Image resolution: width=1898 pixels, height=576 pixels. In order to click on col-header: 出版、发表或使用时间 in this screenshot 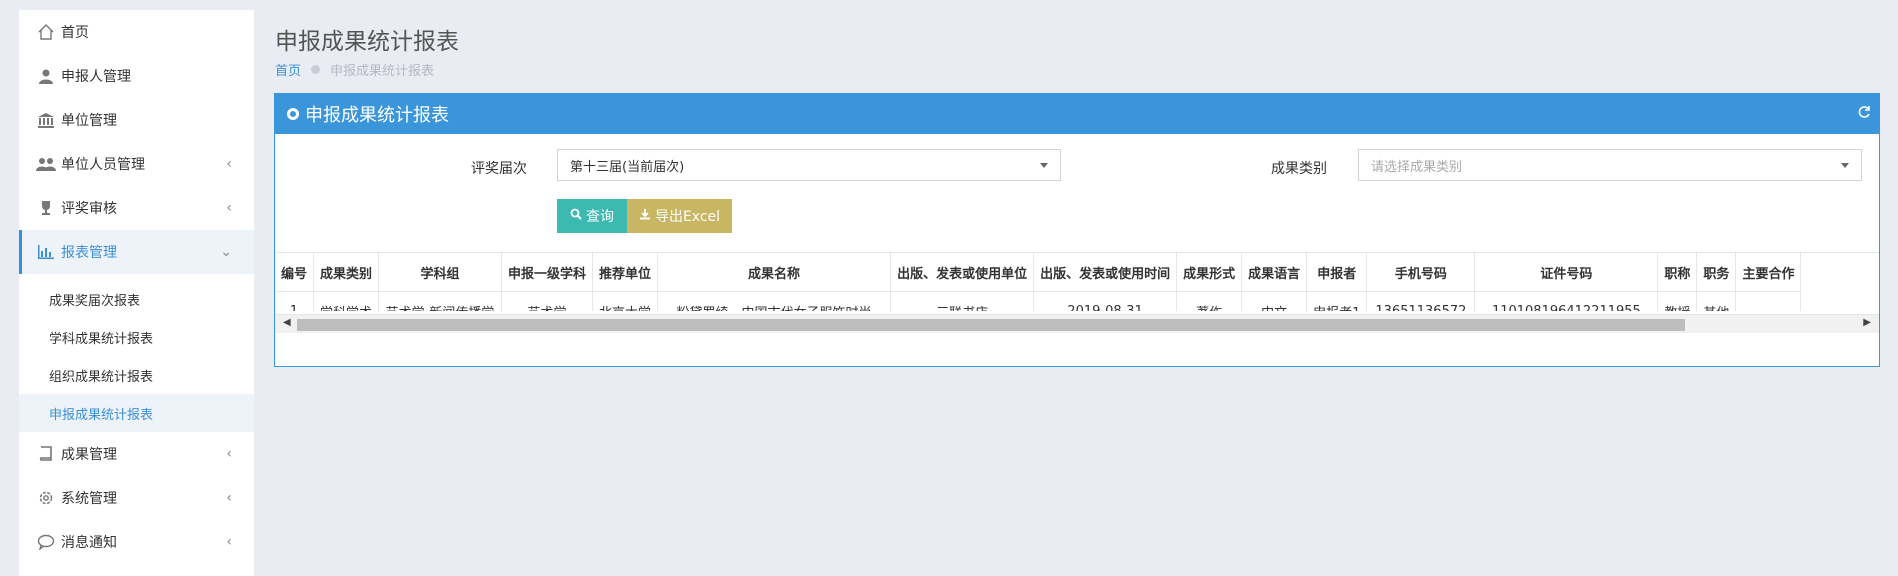, I will do `click(1105, 272)`.